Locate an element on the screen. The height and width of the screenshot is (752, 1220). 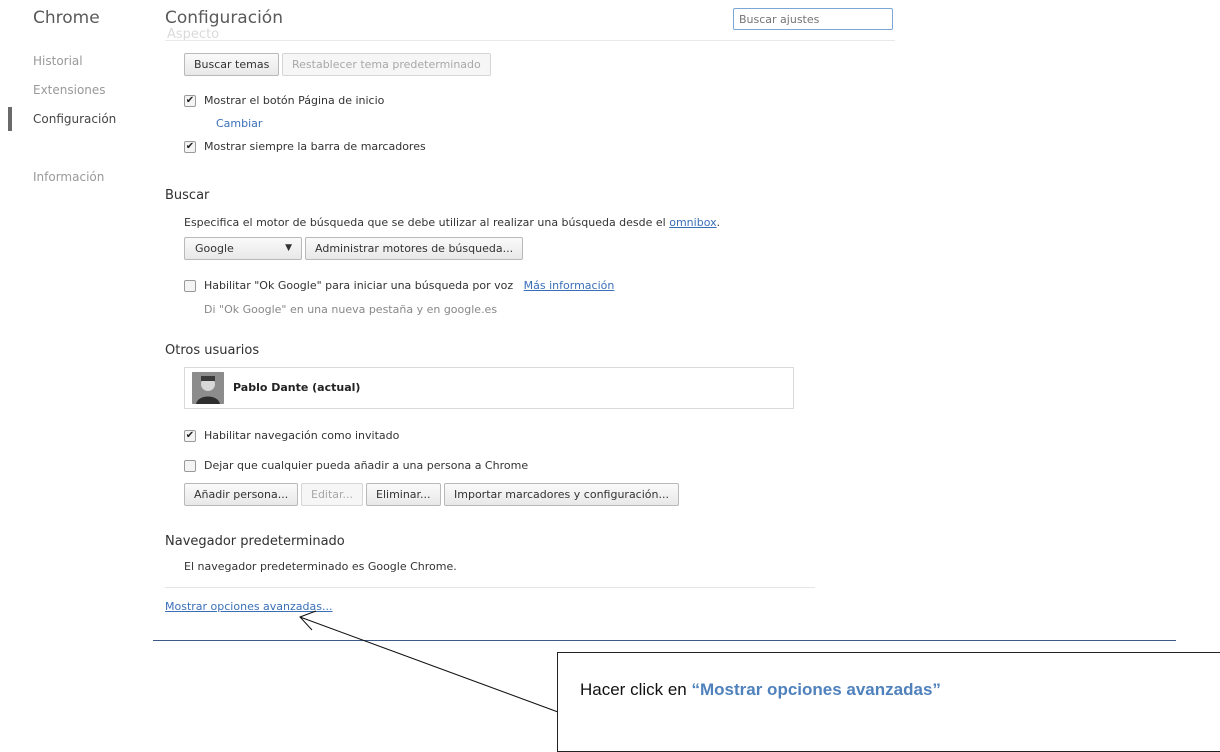
callout-arrow is located at coordinates (429, 661).